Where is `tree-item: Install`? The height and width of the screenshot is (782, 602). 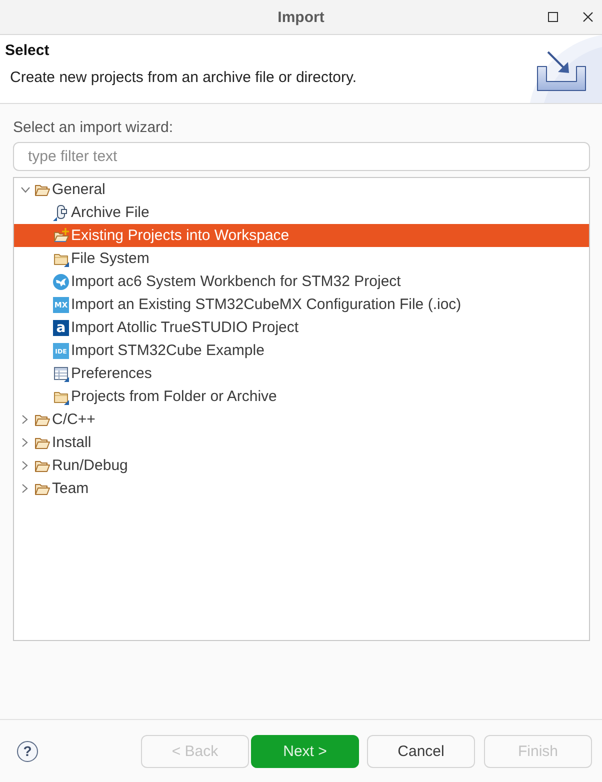 tree-item: Install is located at coordinates (301, 442).